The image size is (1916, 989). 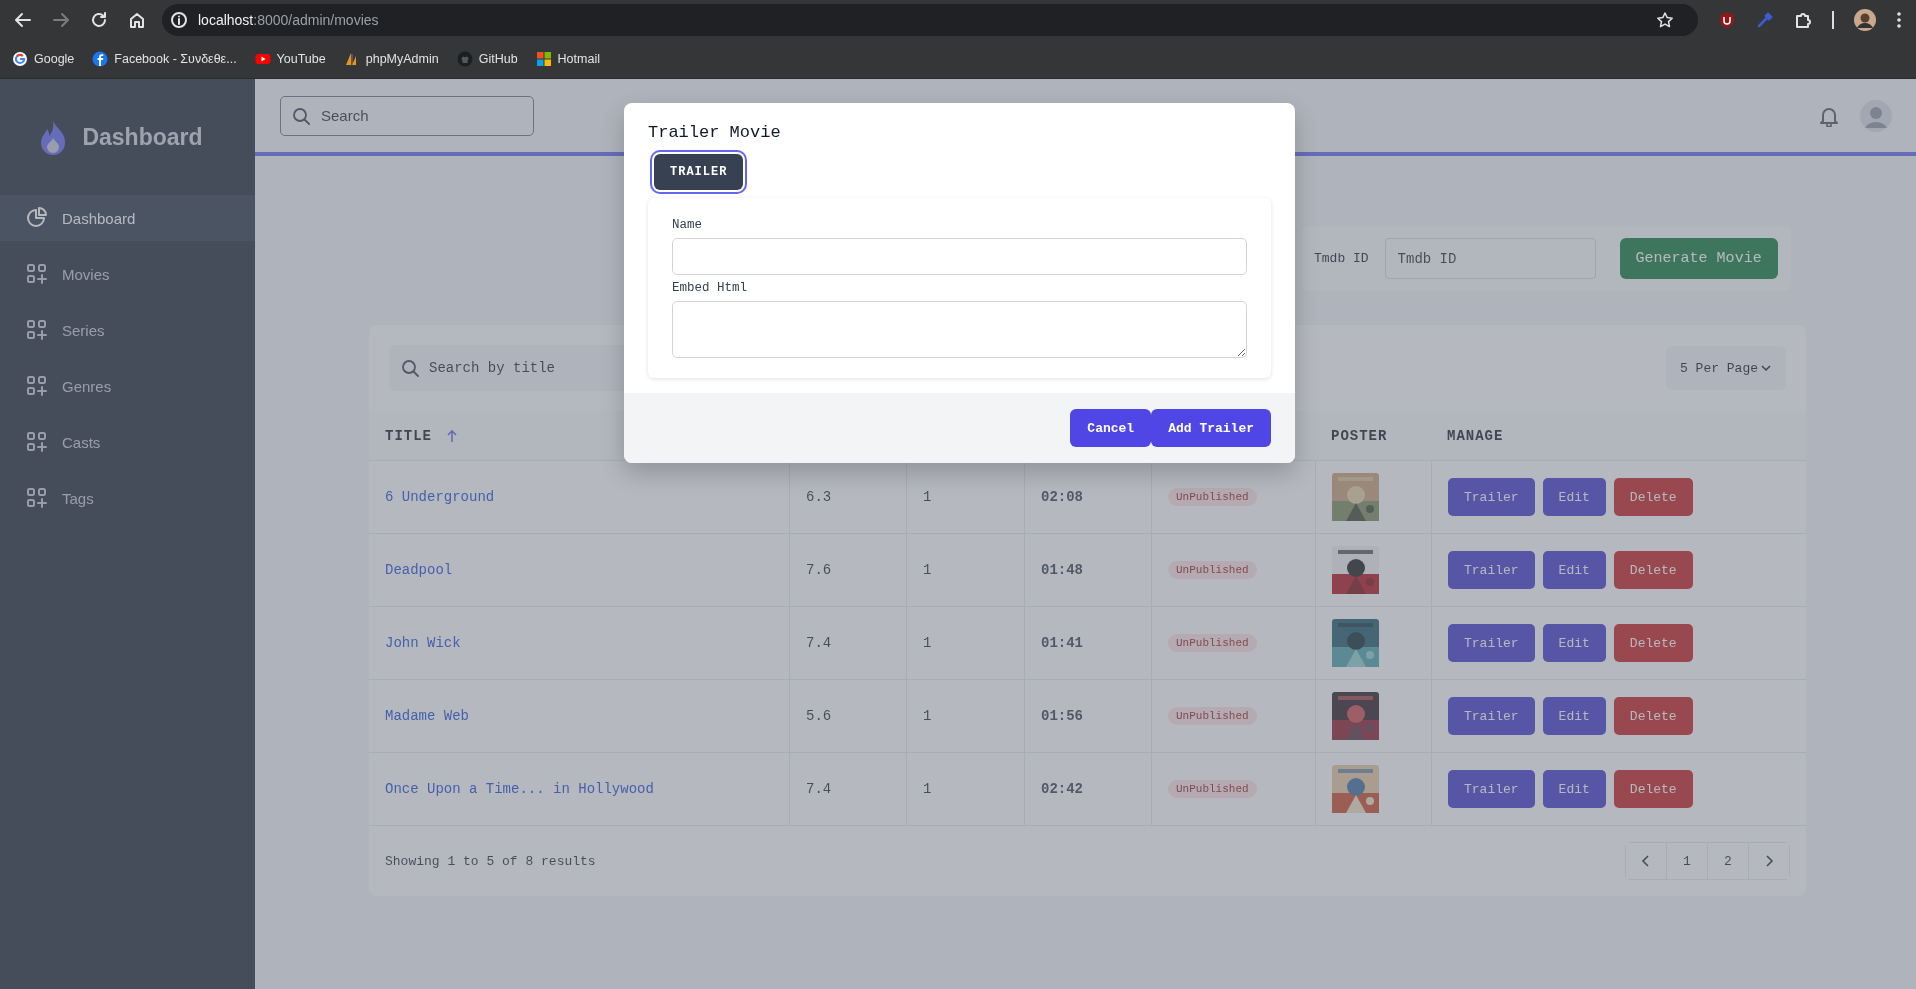 I want to click on url-host: localhost, so click(x=226, y=20).